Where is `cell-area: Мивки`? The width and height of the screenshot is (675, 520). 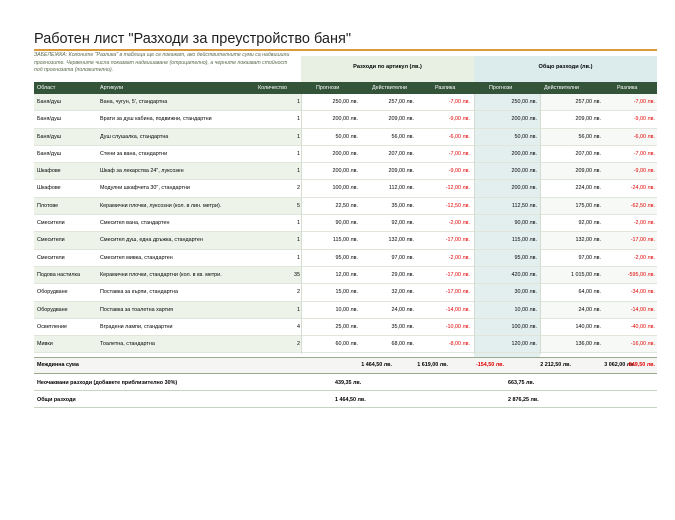
cell-area: Мивки is located at coordinates (45, 344).